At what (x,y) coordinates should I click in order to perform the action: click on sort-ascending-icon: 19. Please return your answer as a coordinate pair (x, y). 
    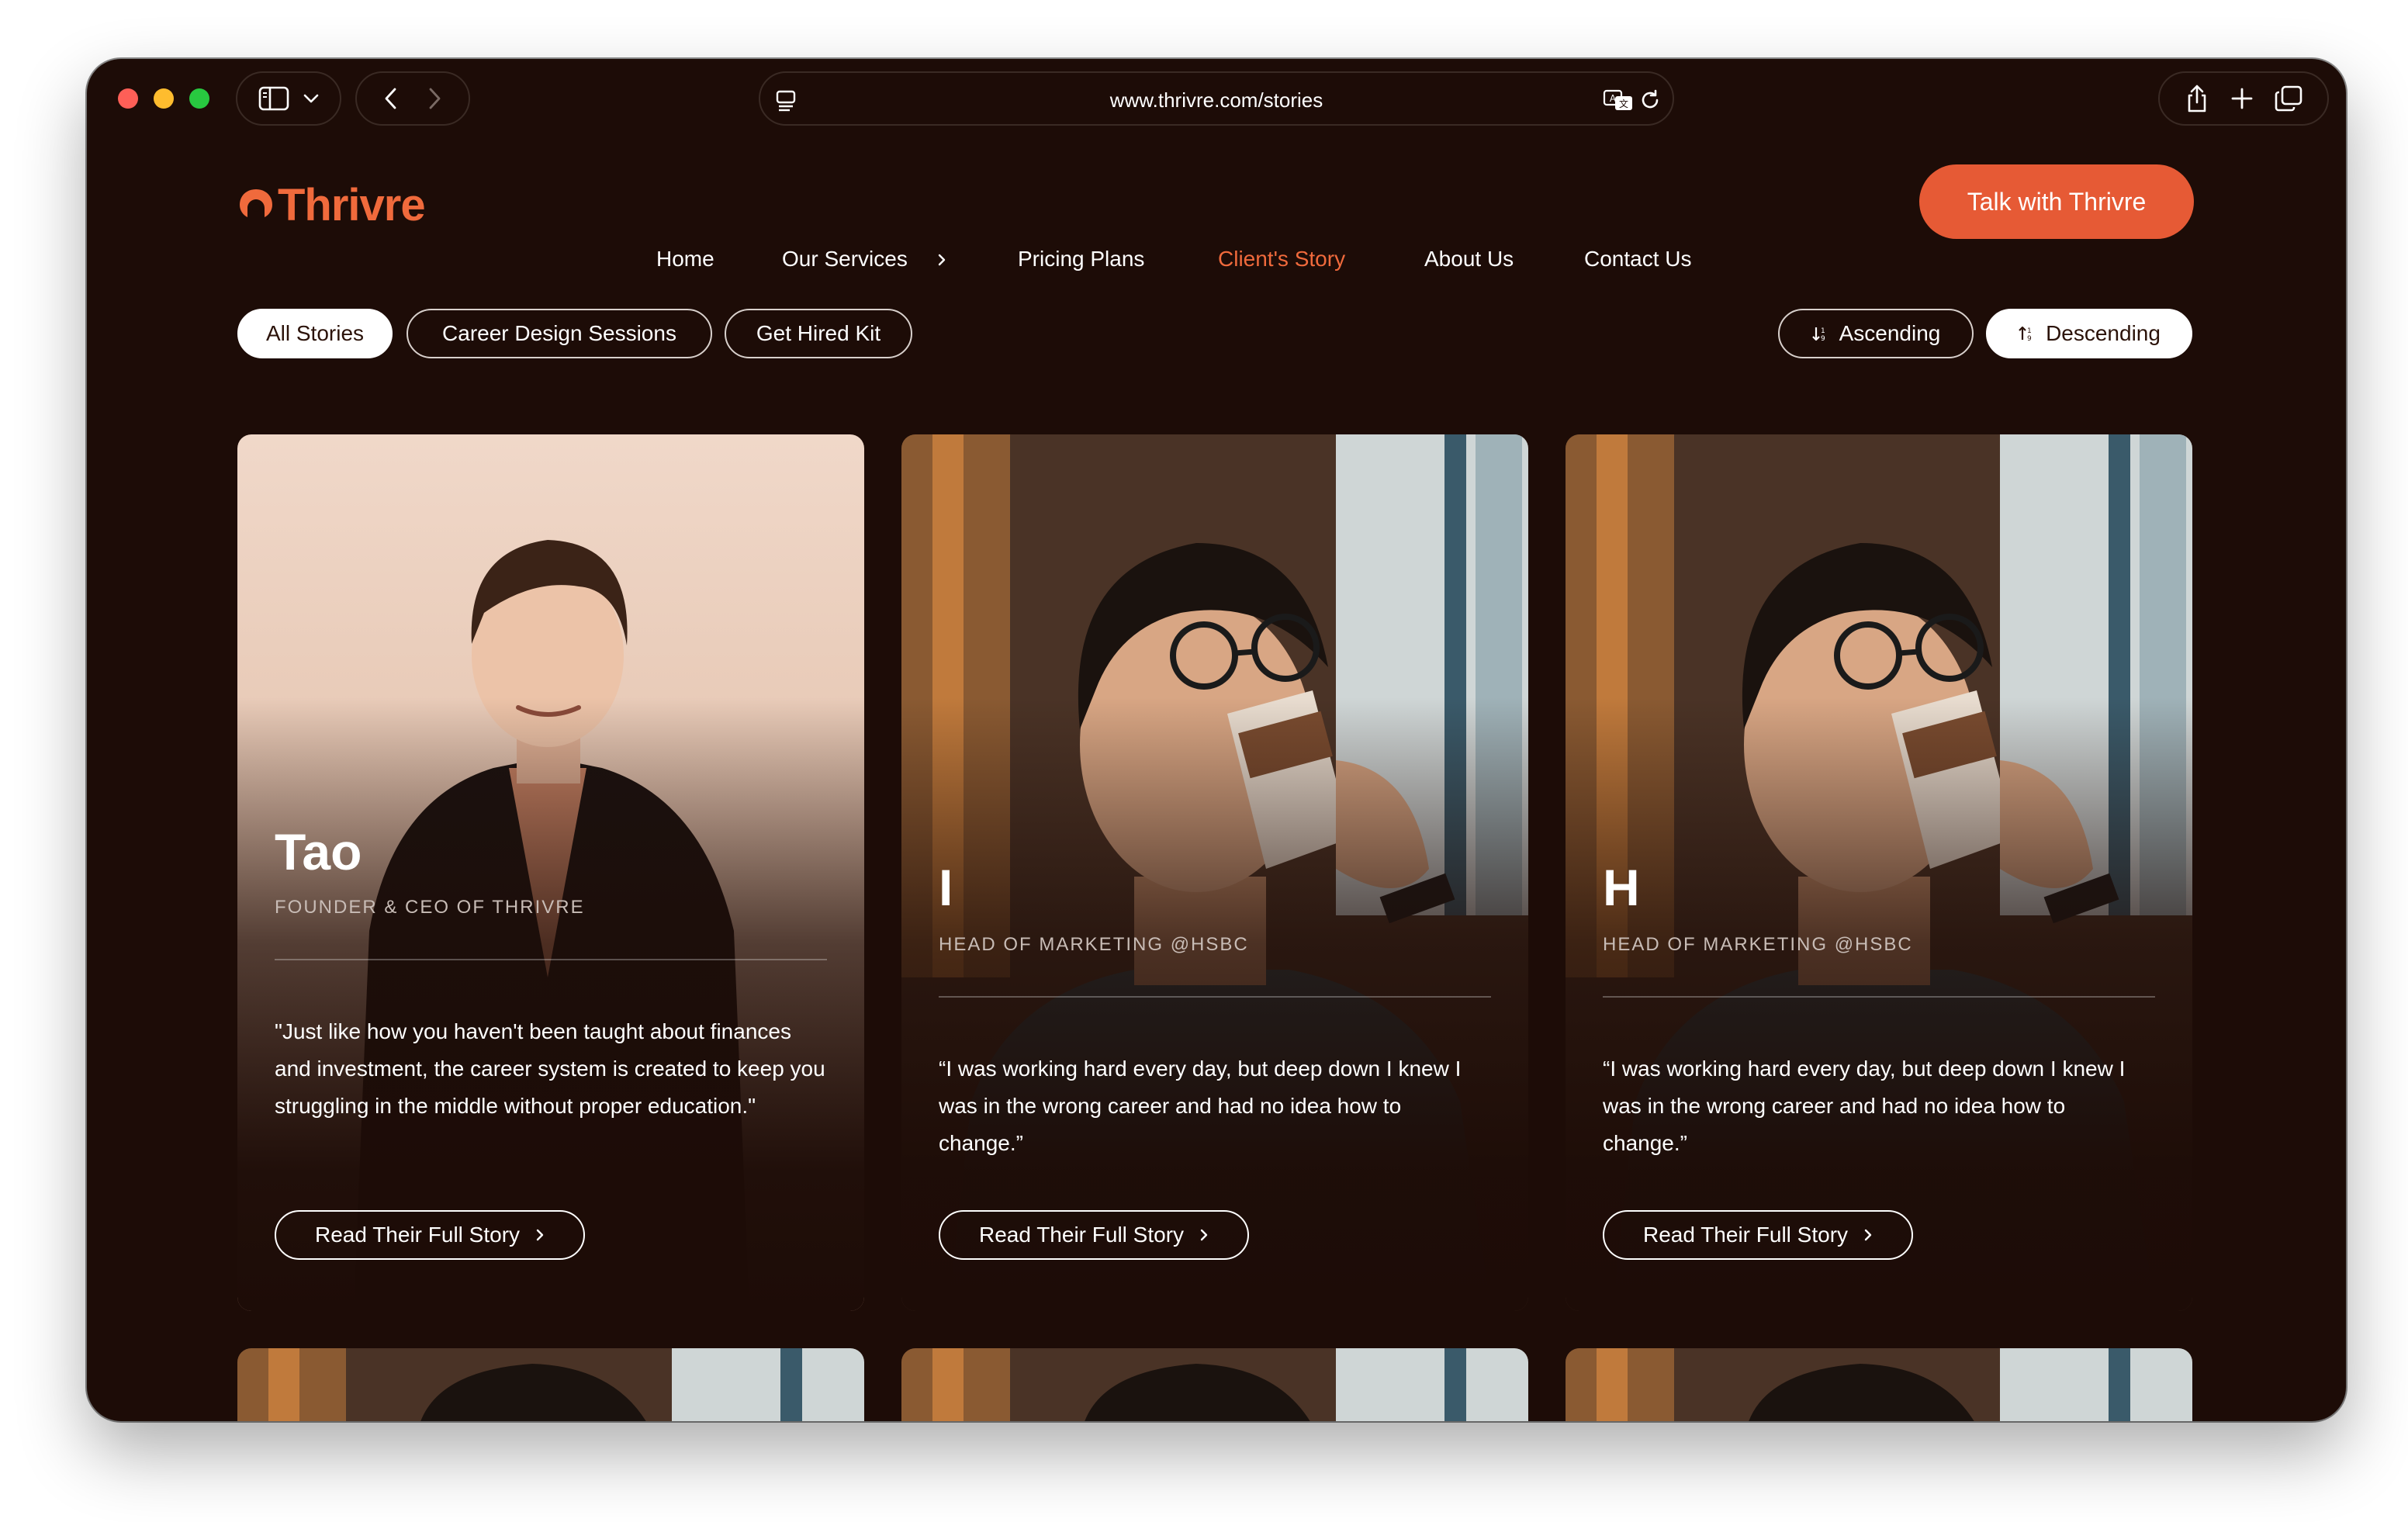
    Looking at the image, I should click on (1818, 334).